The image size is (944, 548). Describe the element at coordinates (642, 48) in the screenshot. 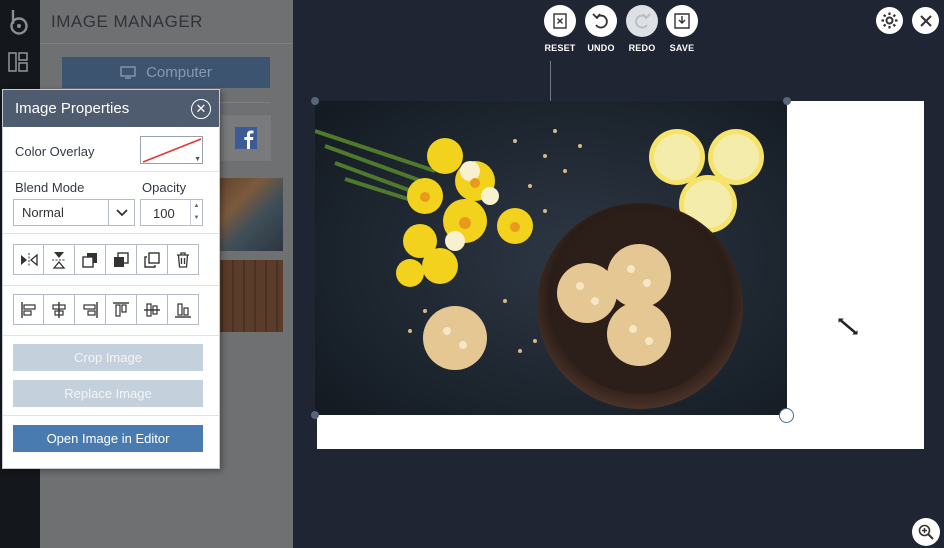

I see `redo-label: REDO` at that location.